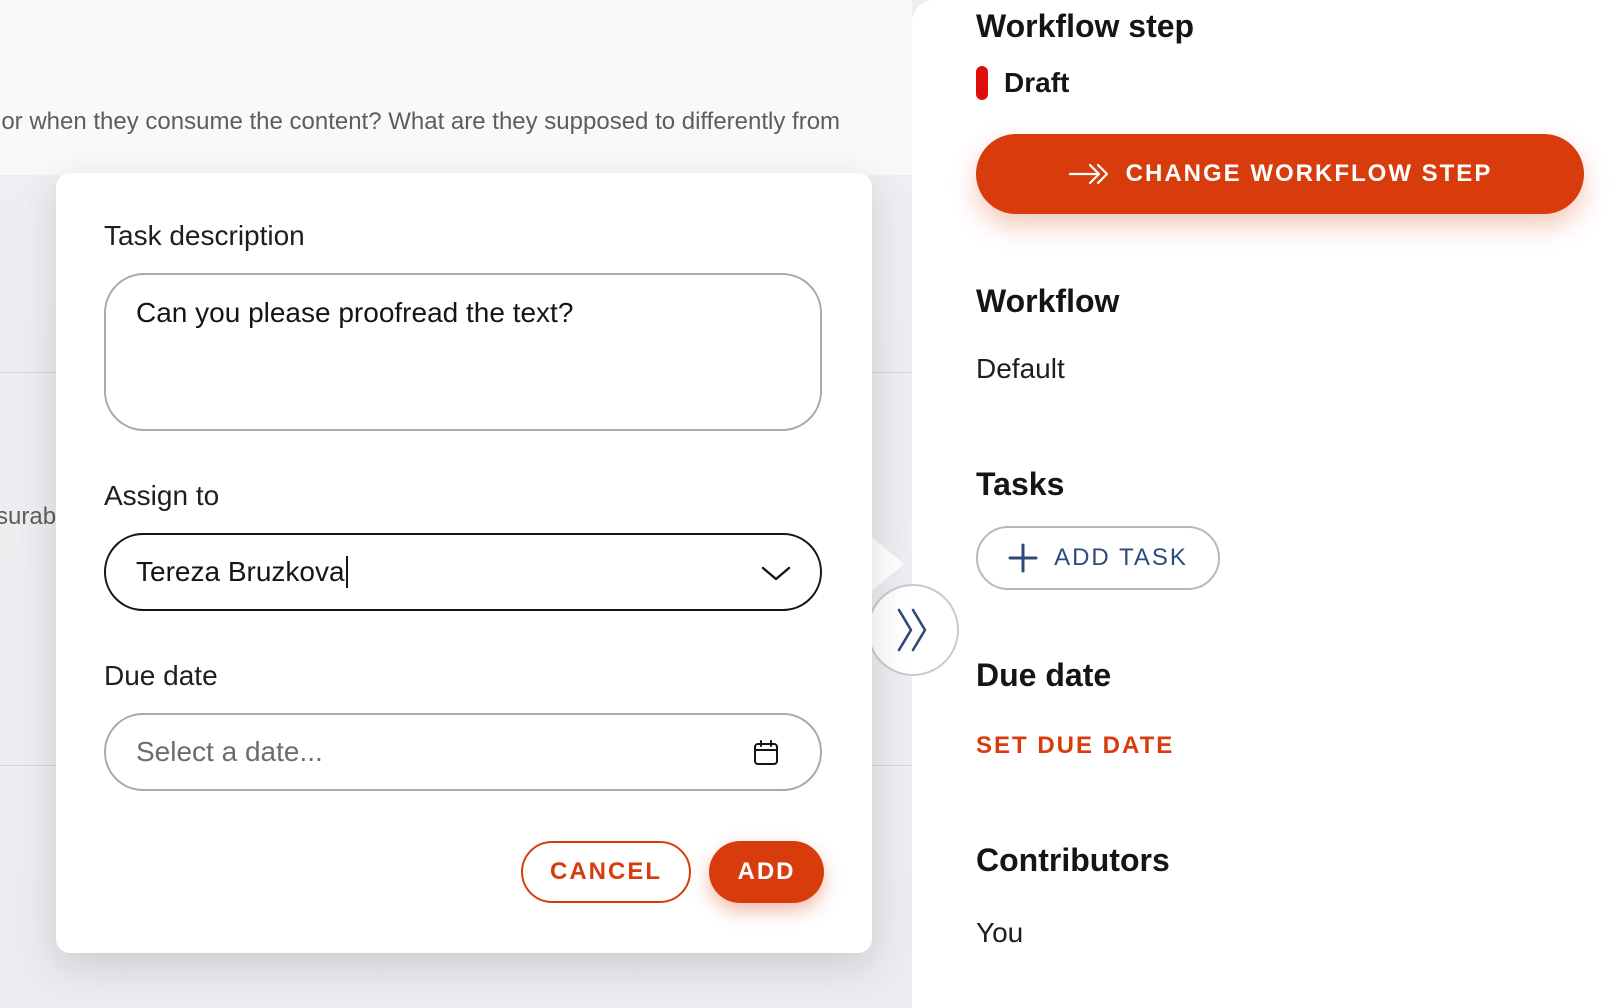  What do you see at coordinates (463, 572) in the screenshot?
I see `assign-to-select: Tereza Bruzkova` at bounding box center [463, 572].